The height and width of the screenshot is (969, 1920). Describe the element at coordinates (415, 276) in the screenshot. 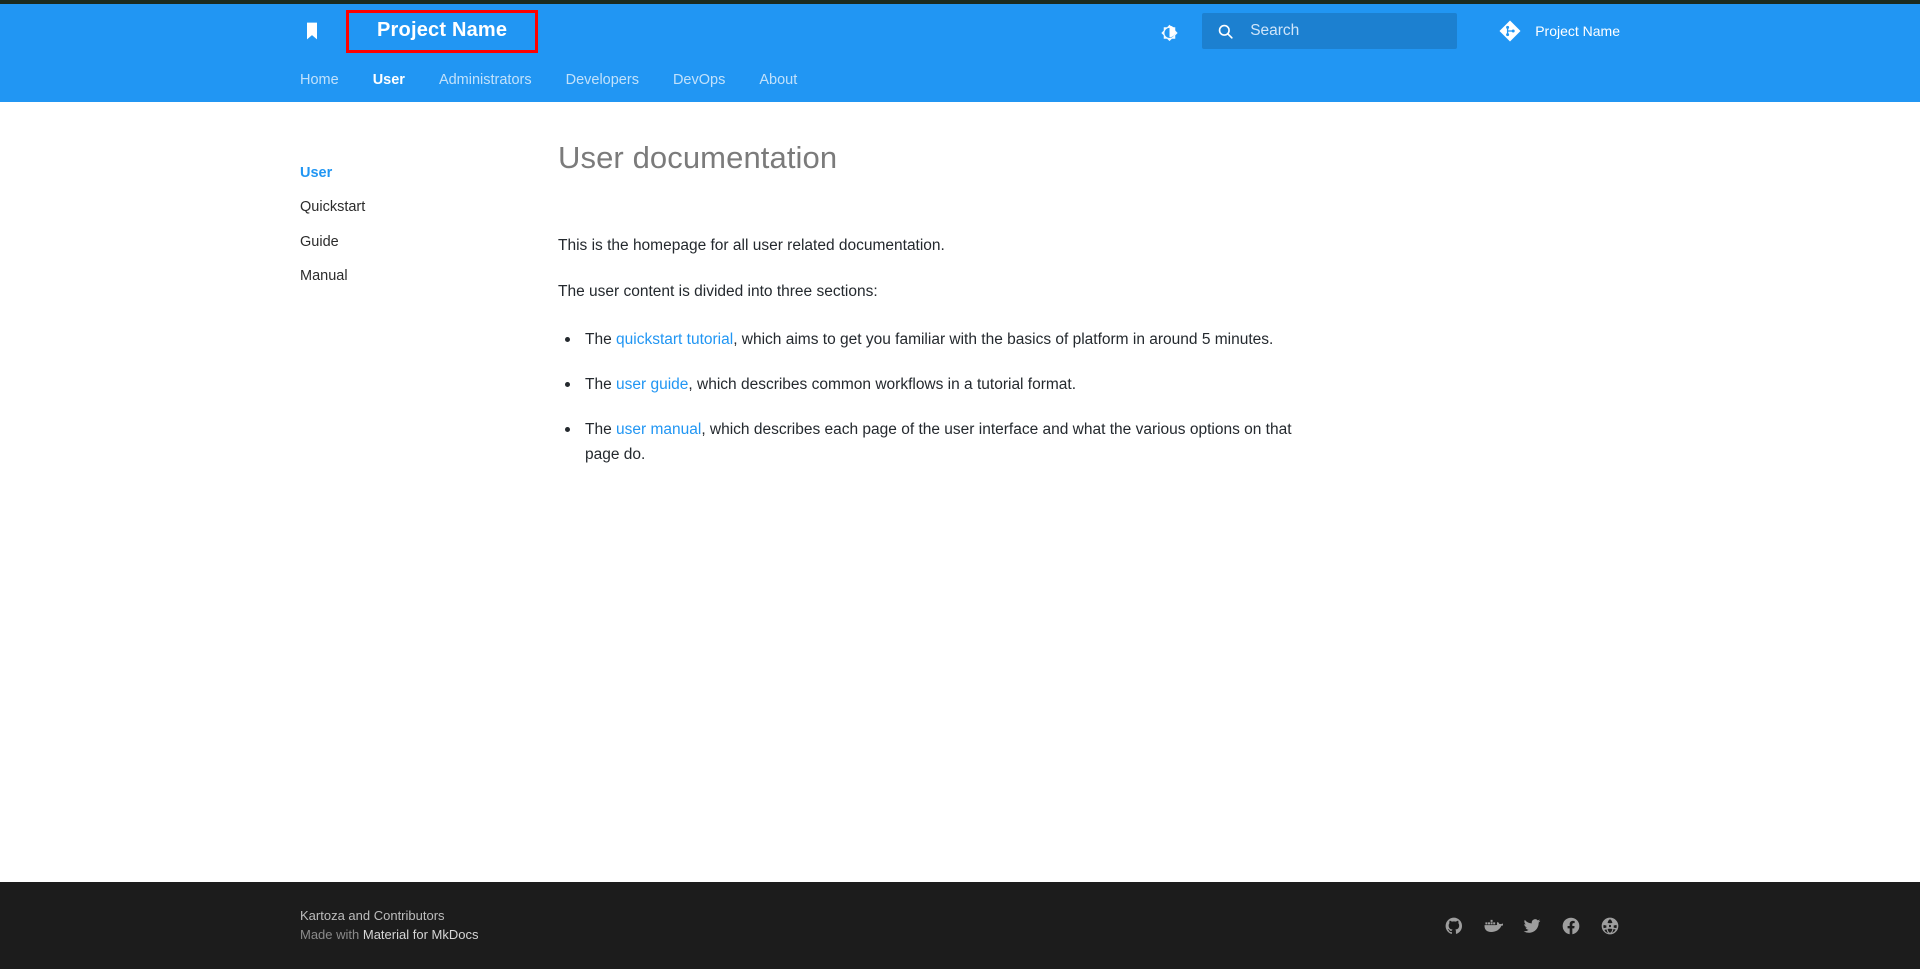

I see `sidebar-item-manual: Manual` at that location.